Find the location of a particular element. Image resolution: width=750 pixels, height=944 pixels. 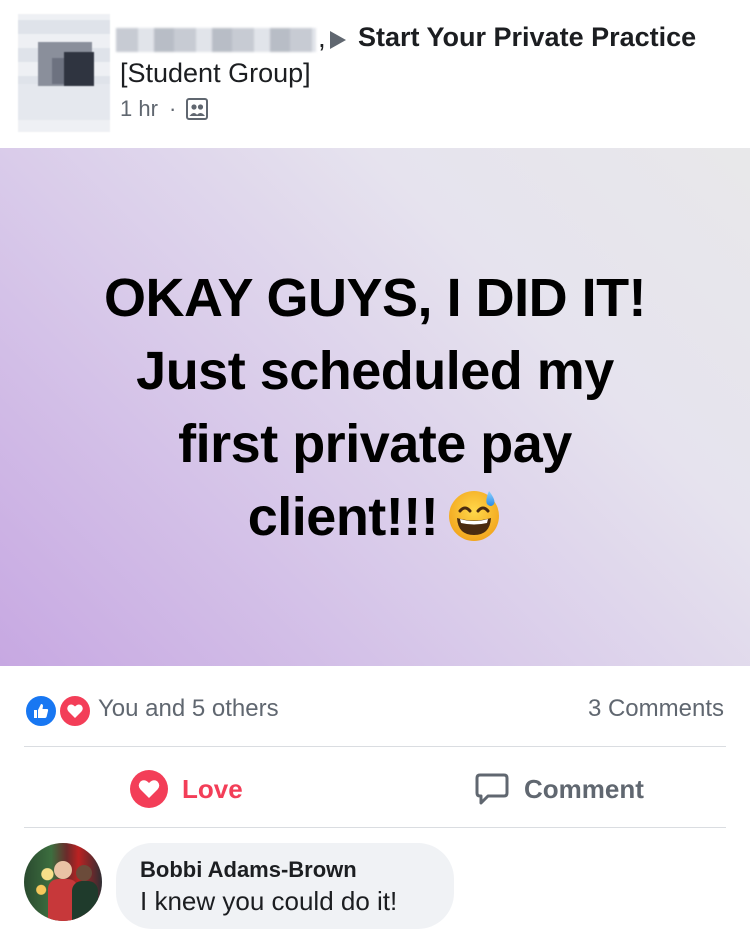

group-name-link: Start Your Private Practice is located at coordinates (527, 37).